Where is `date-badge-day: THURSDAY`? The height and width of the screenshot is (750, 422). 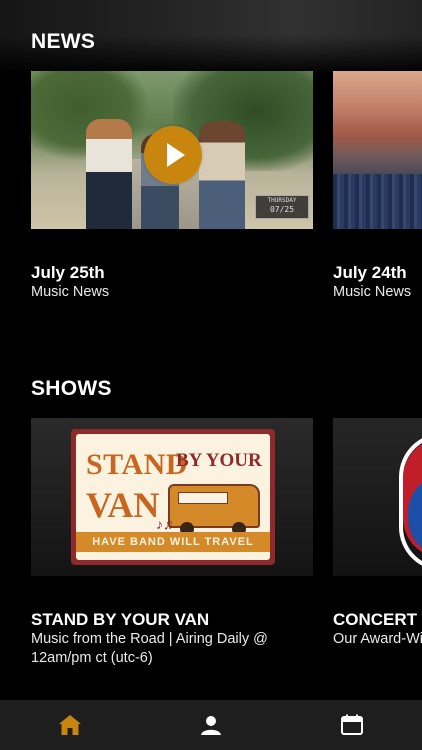 date-badge-day: THURSDAY is located at coordinates (282, 200).